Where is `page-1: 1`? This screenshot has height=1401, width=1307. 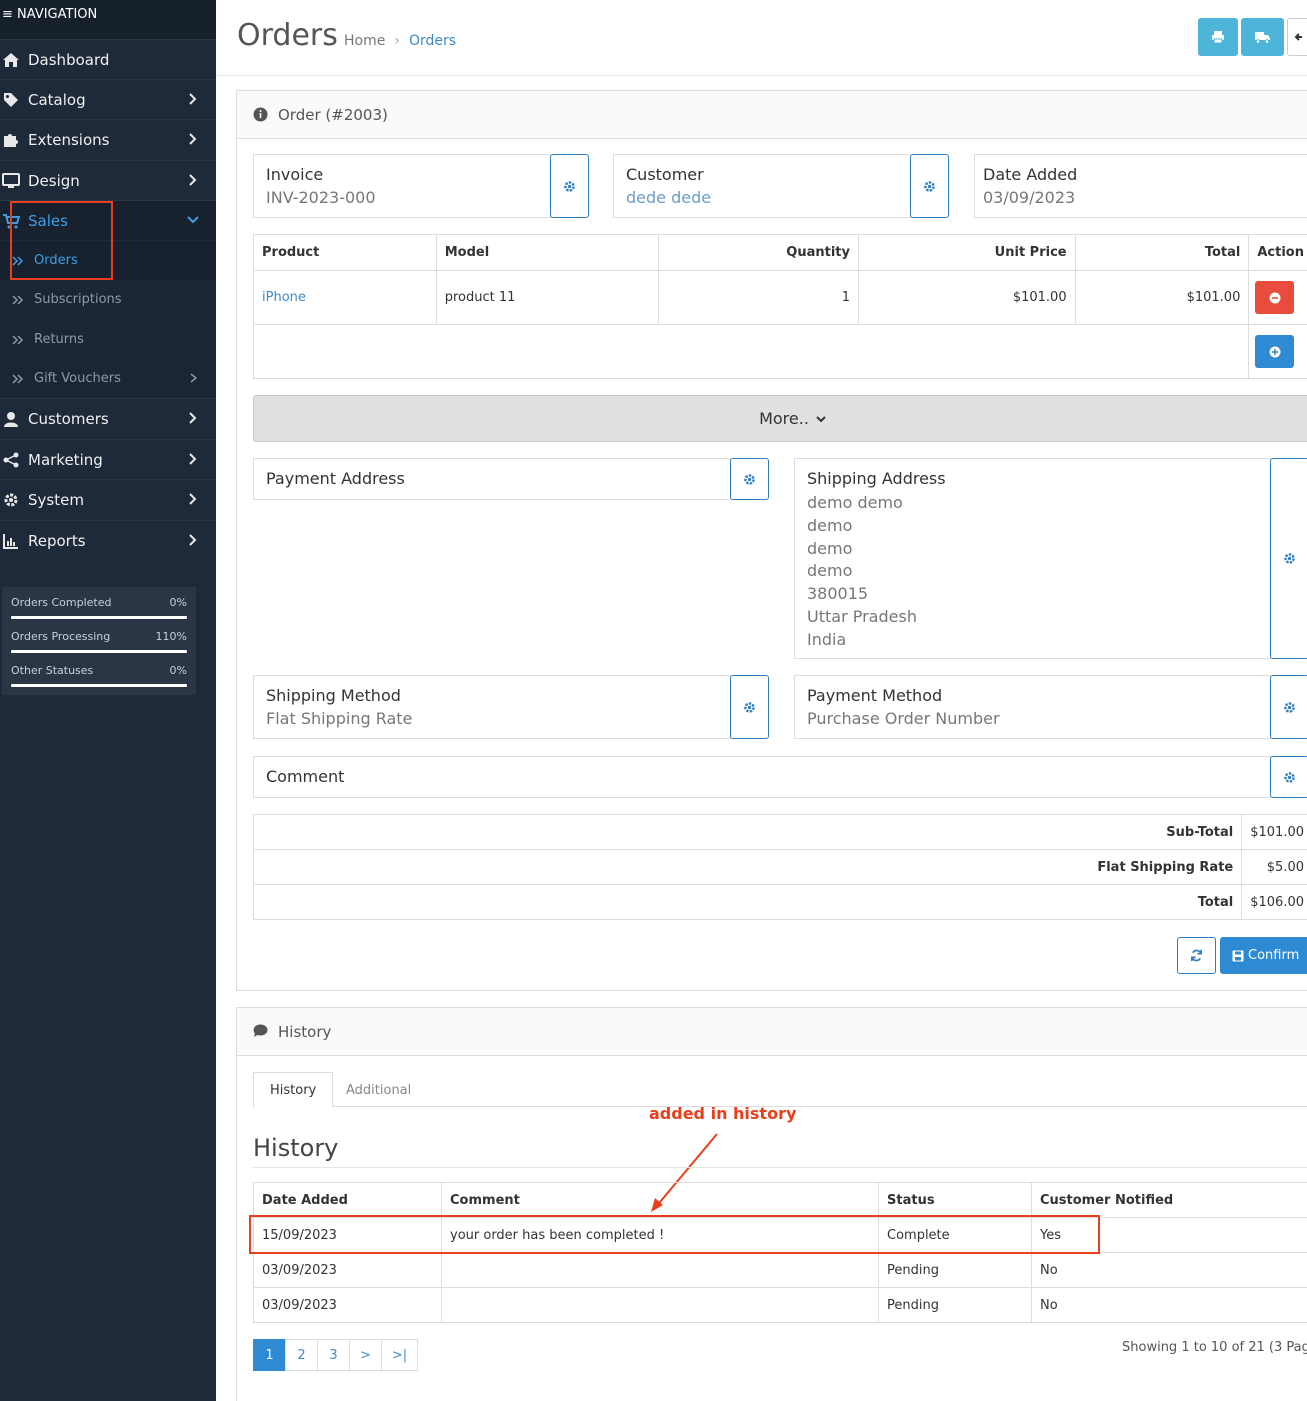
page-1: 1 is located at coordinates (269, 1355).